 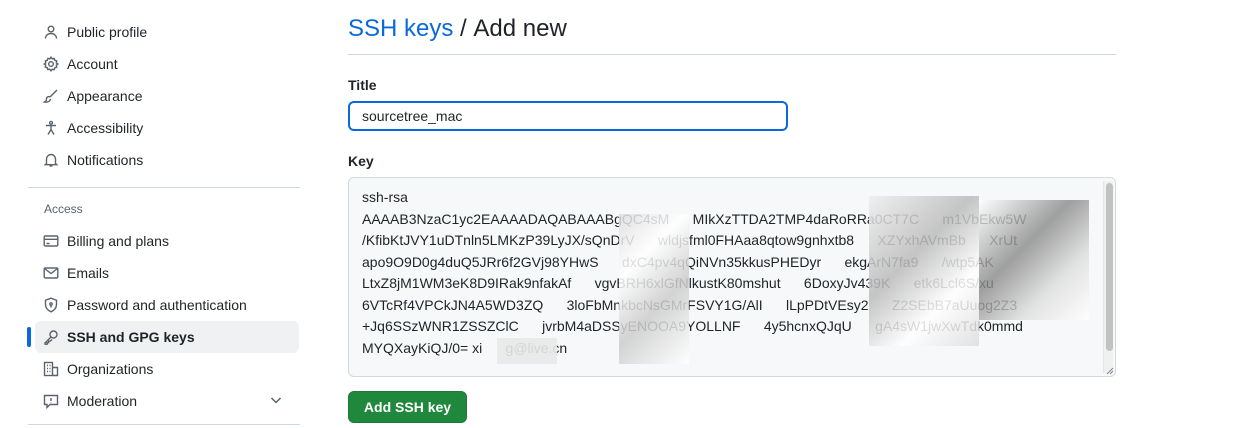 What do you see at coordinates (51, 160) in the screenshot?
I see `bell-icon` at bounding box center [51, 160].